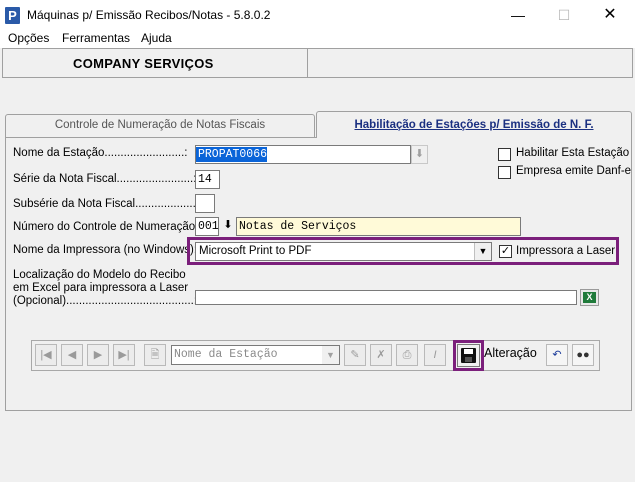 Image resolution: width=635 pixels, height=482 pixels. What do you see at coordinates (330, 355) in the screenshot?
I see `search-chevron-down-icon: ▼` at bounding box center [330, 355].